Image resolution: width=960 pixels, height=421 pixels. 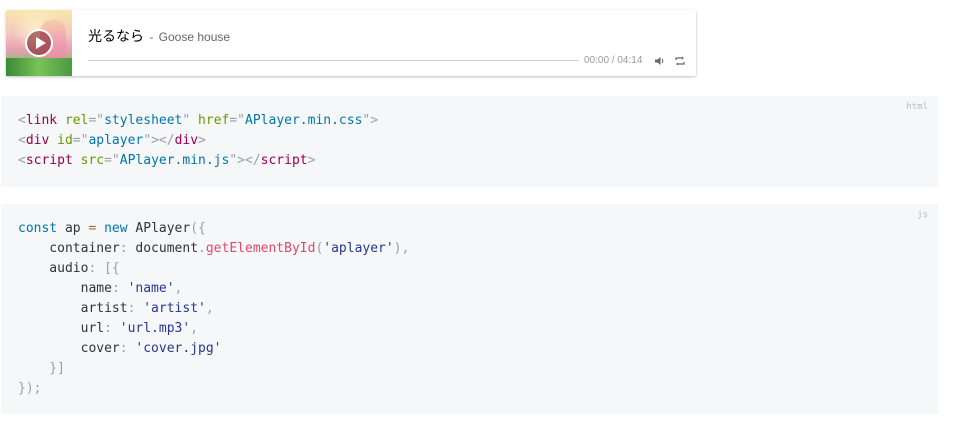 I want to click on track-info: 光るなら - Goose house, so click(x=159, y=36).